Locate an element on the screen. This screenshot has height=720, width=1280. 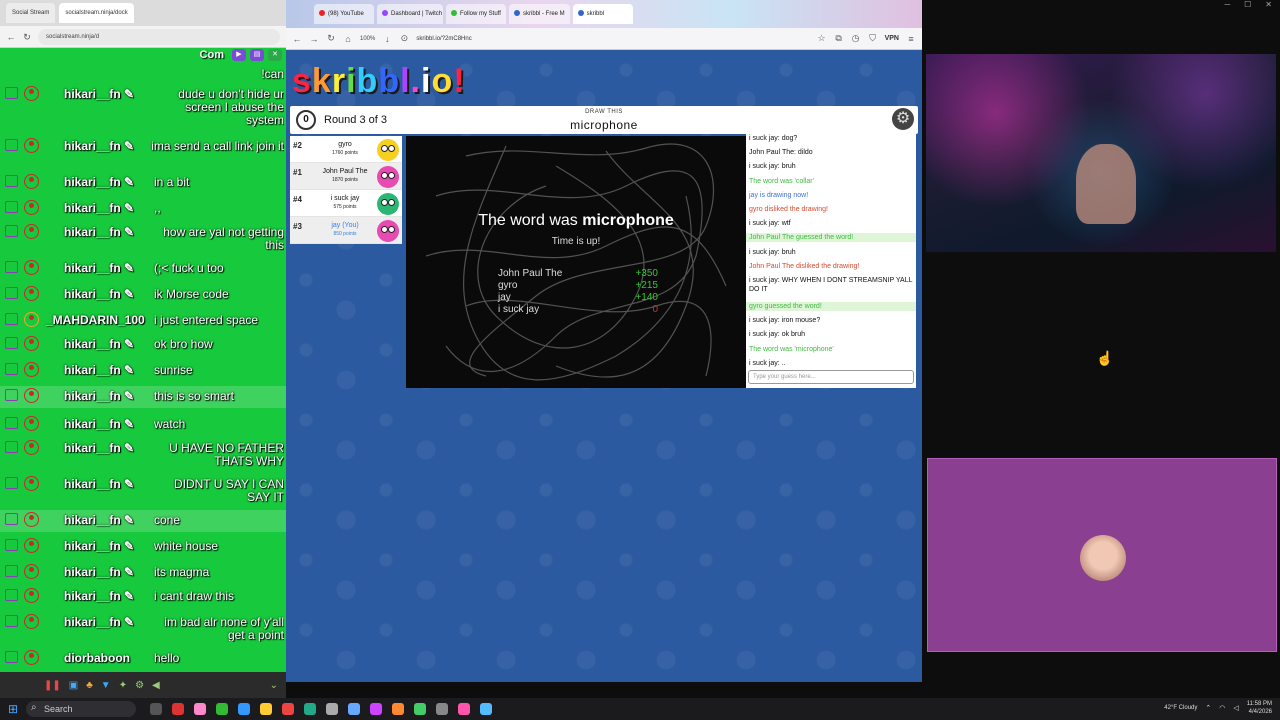
browser-tab: Dashboard | Twitch is located at coordinates (410, 14).